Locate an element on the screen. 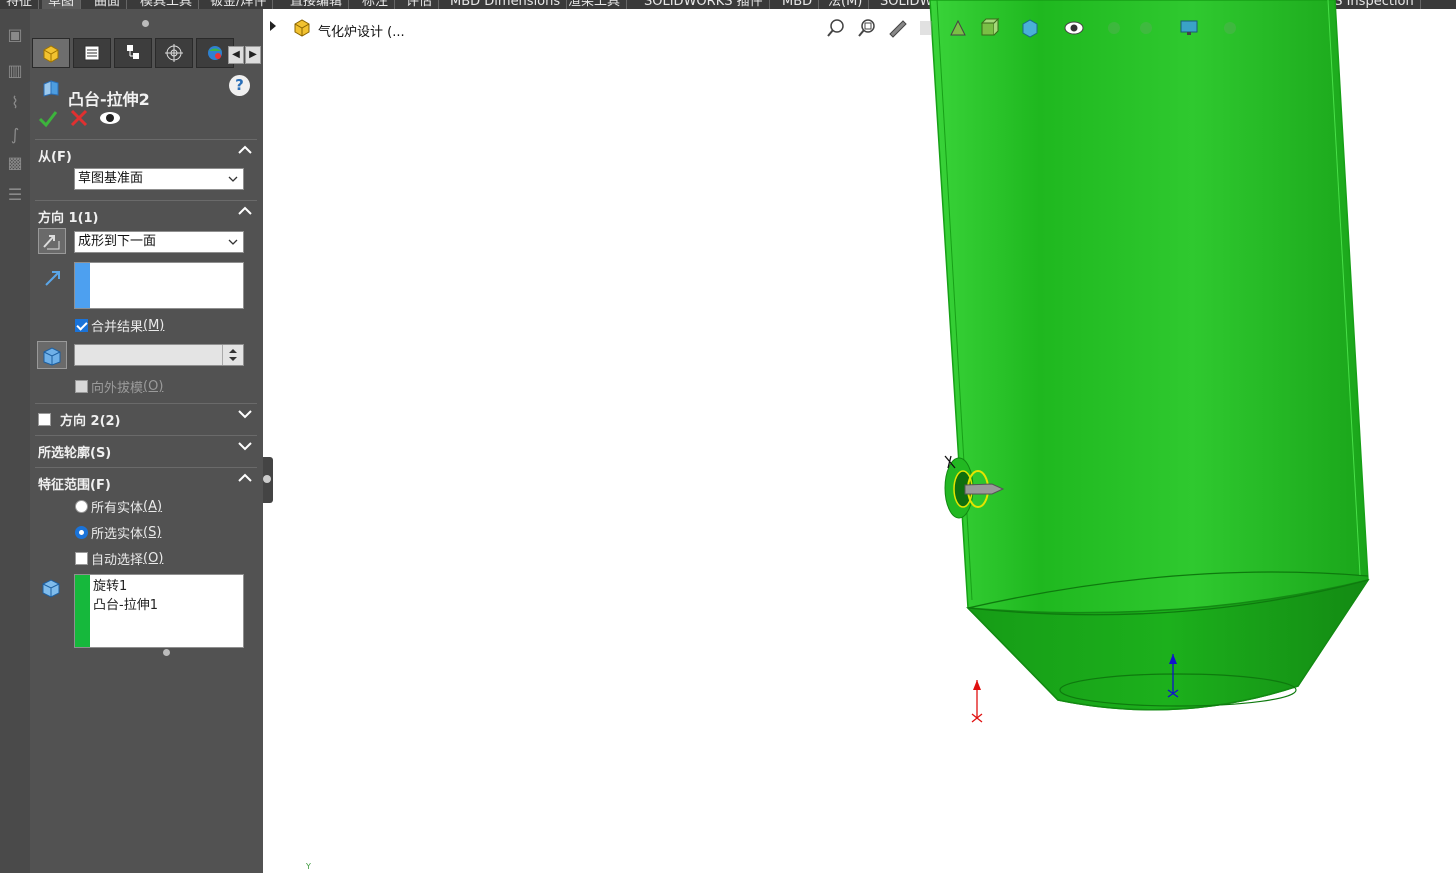  bodies-selection-box: 旋转1 凸台-拉伸1 is located at coordinates (159, 611).